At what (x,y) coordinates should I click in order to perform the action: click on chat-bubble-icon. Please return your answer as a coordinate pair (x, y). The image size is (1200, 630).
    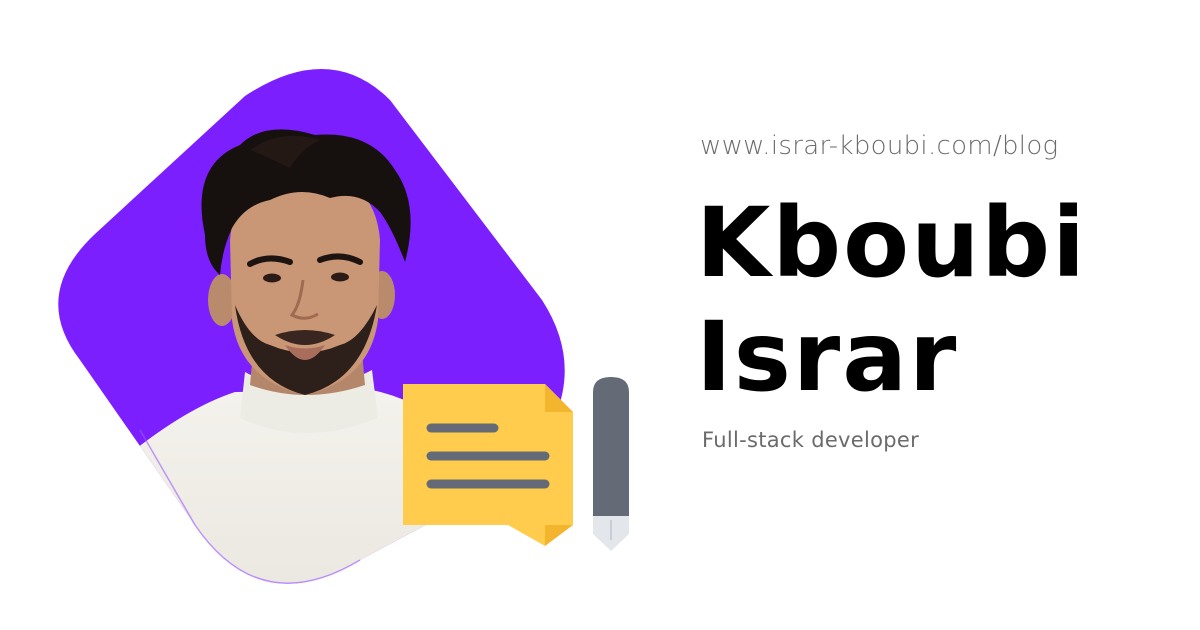
    Looking at the image, I should click on (488, 465).